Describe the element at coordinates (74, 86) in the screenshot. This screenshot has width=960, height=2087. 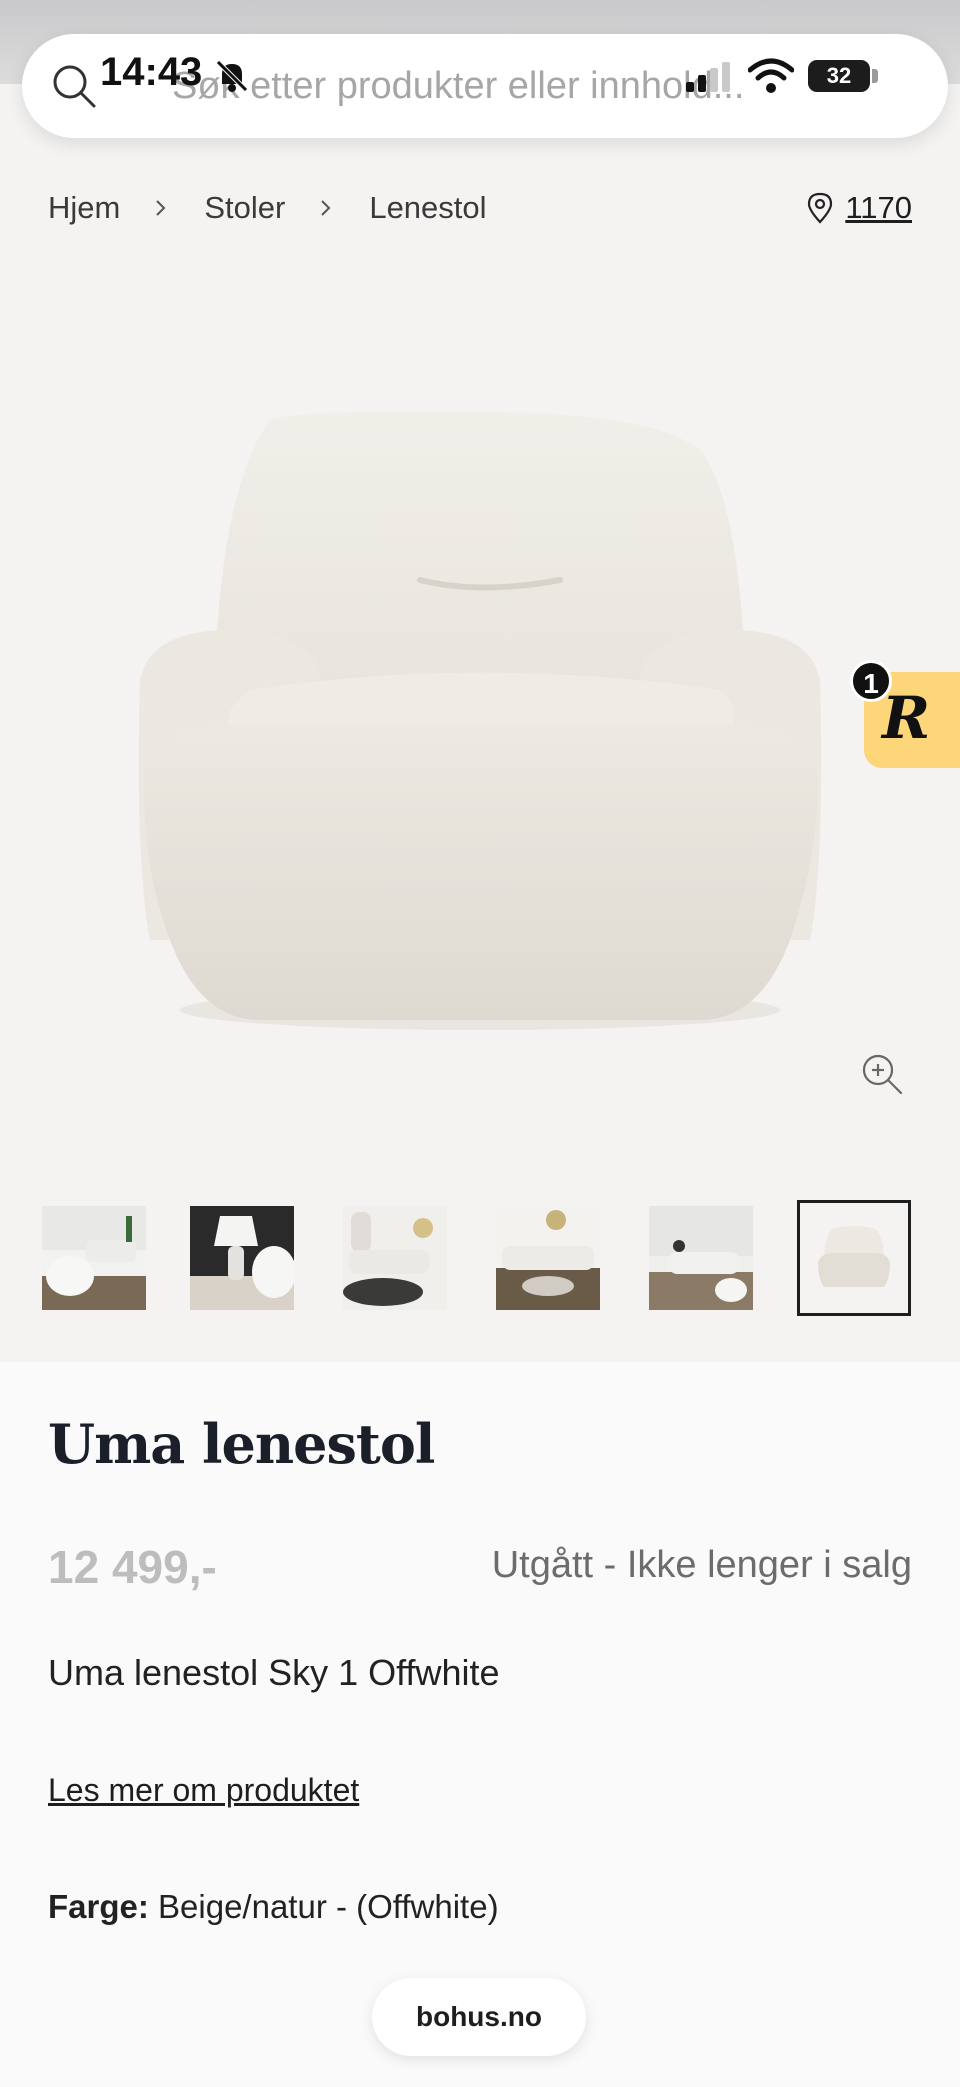
I see `search-icon` at that location.